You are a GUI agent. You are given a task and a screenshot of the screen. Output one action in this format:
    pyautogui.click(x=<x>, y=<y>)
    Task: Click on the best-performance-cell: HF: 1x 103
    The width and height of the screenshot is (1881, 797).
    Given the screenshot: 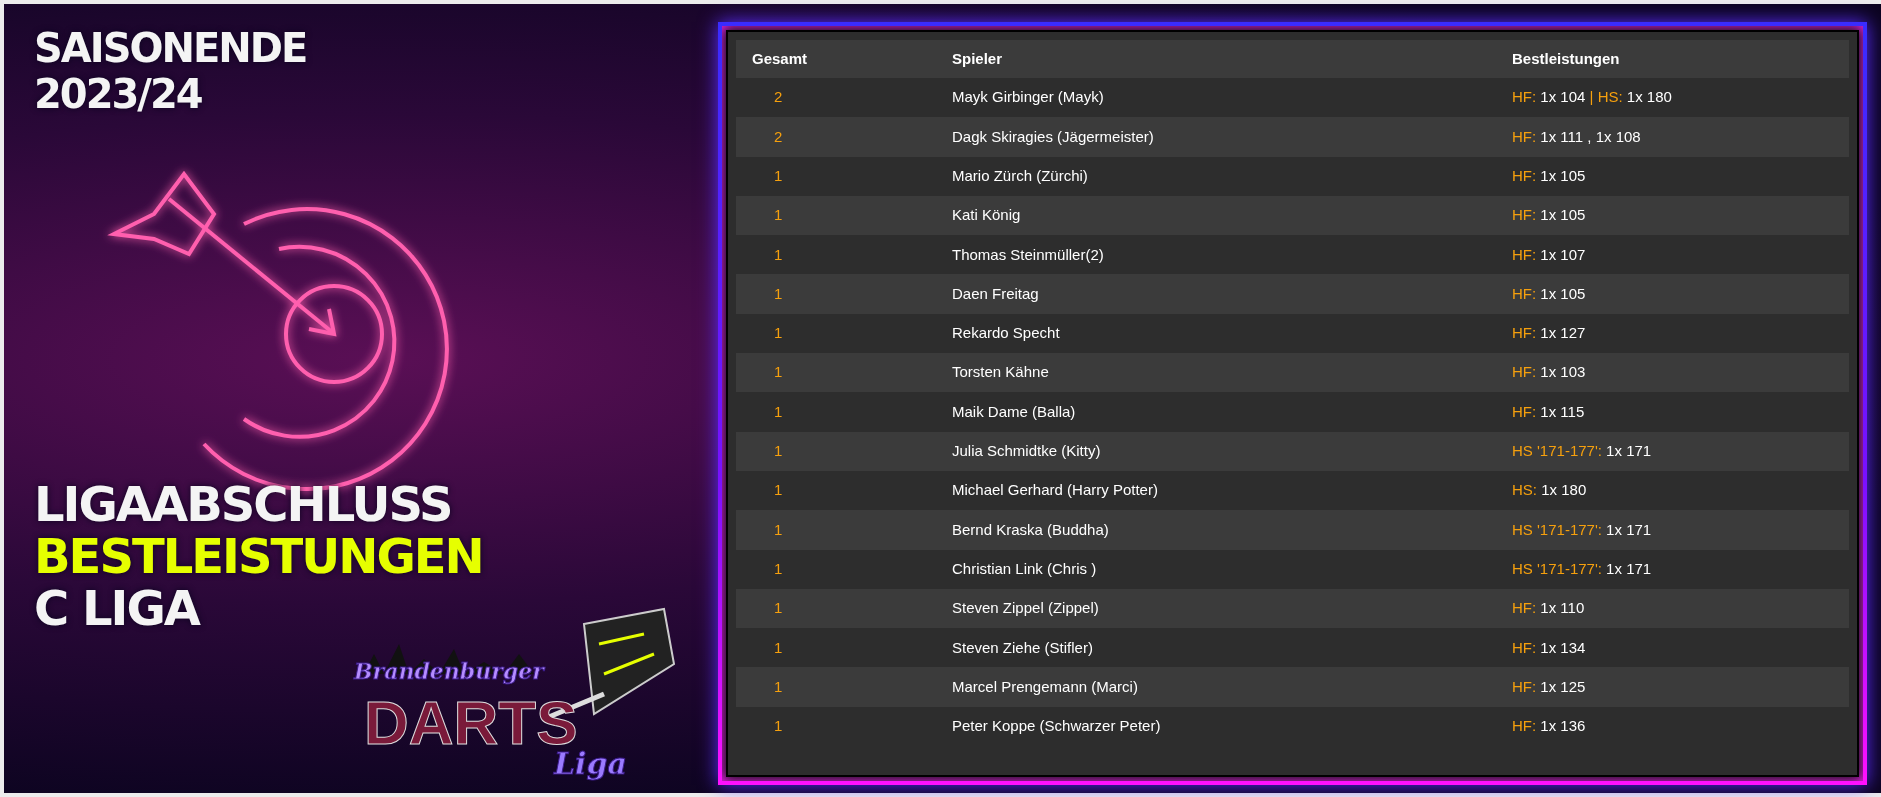 What is the action you would take?
    pyautogui.click(x=1672, y=373)
    